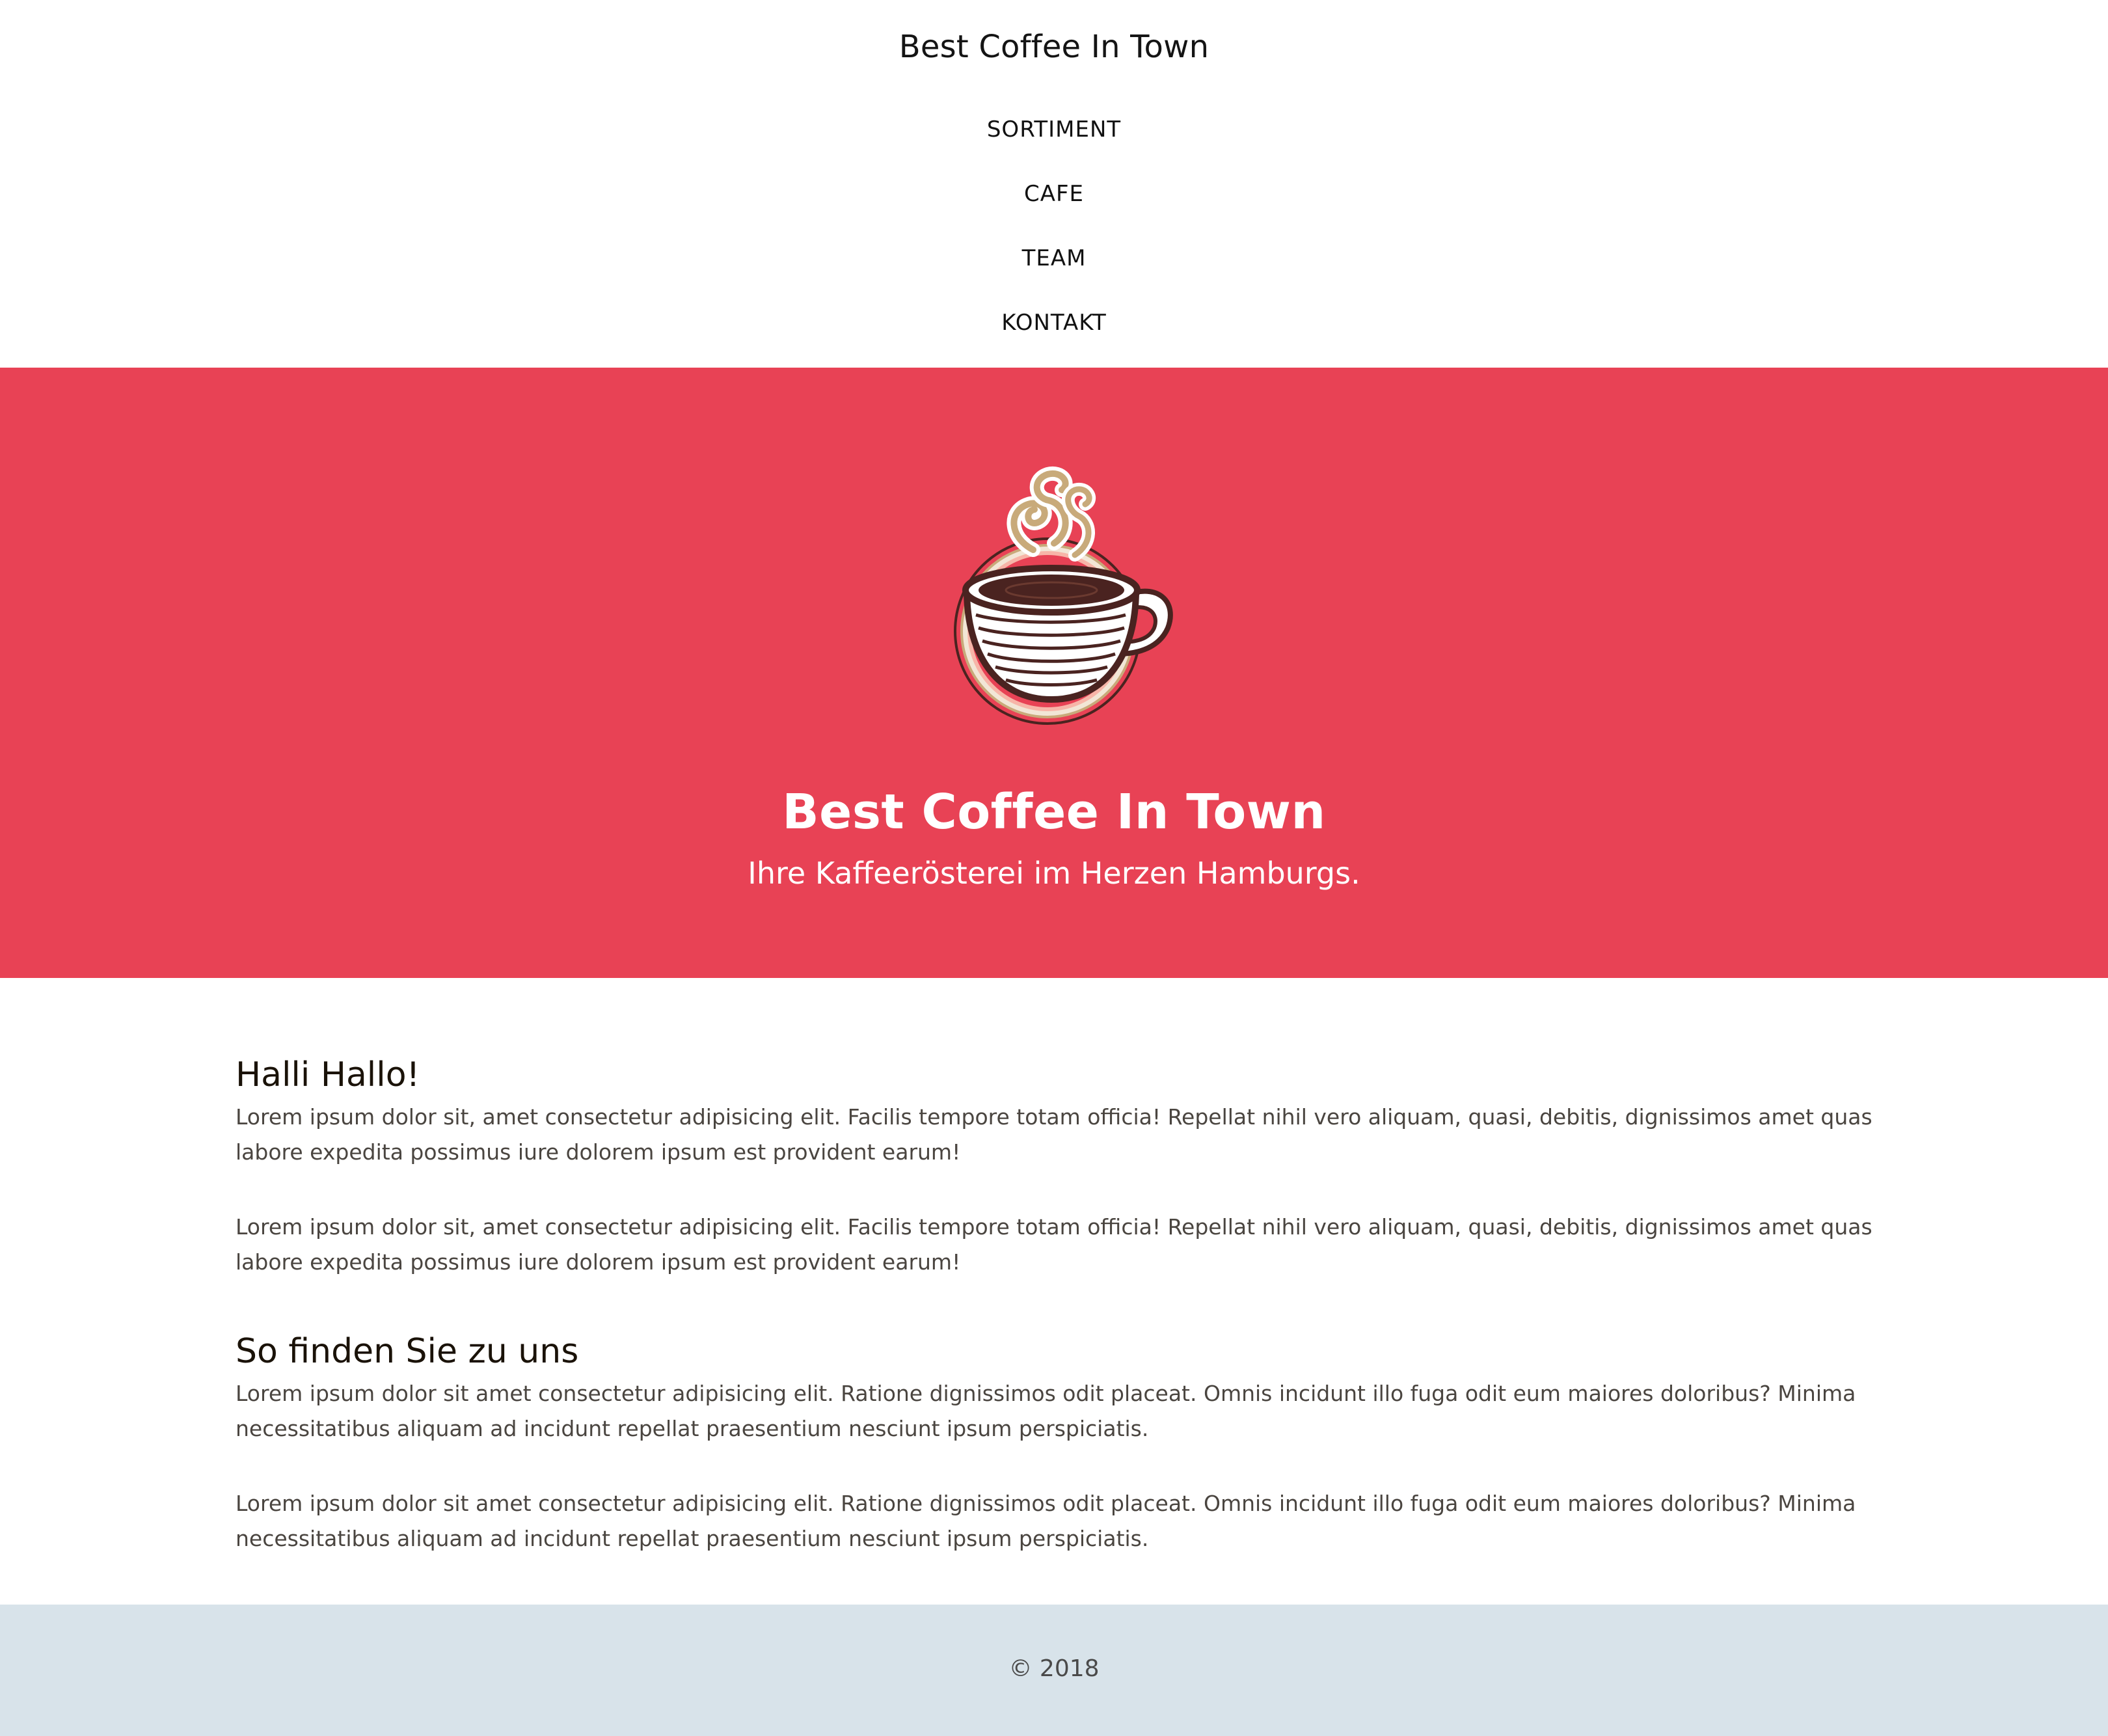 This screenshot has width=2108, height=1736. I want to click on nav-link-sortiment: SORTIMENT, so click(1054, 129).